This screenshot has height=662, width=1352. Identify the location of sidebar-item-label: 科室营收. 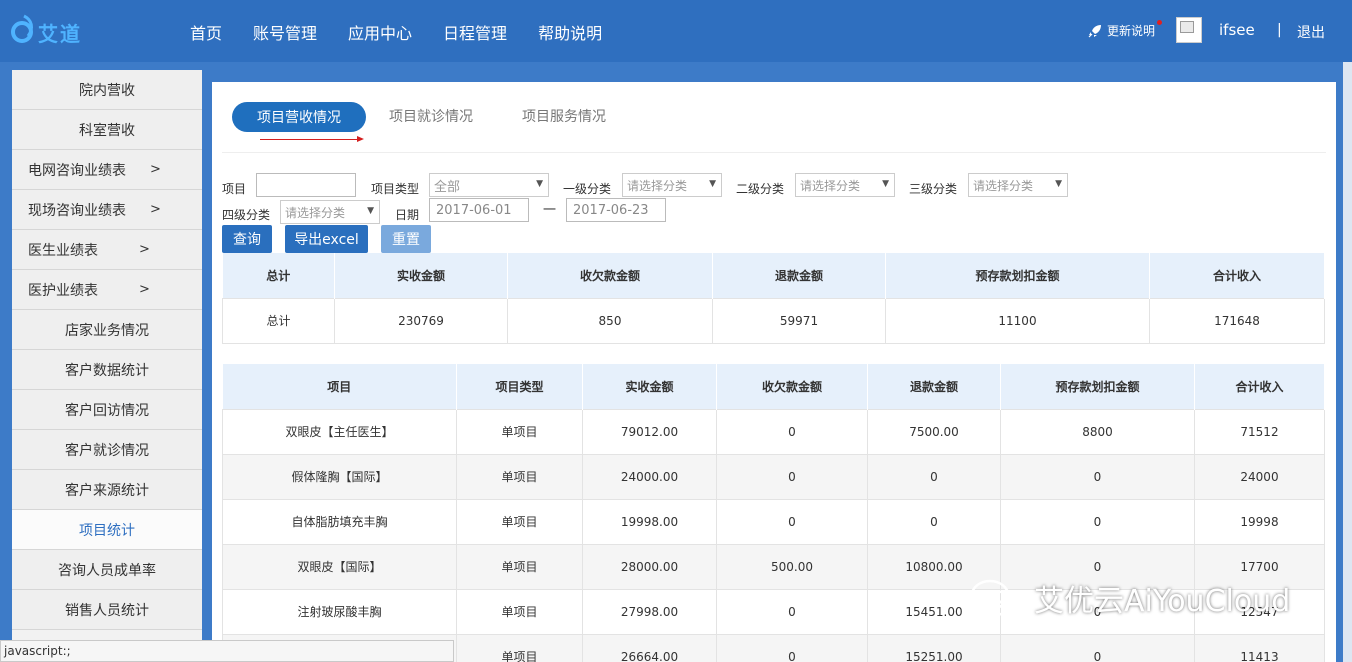
(107, 130).